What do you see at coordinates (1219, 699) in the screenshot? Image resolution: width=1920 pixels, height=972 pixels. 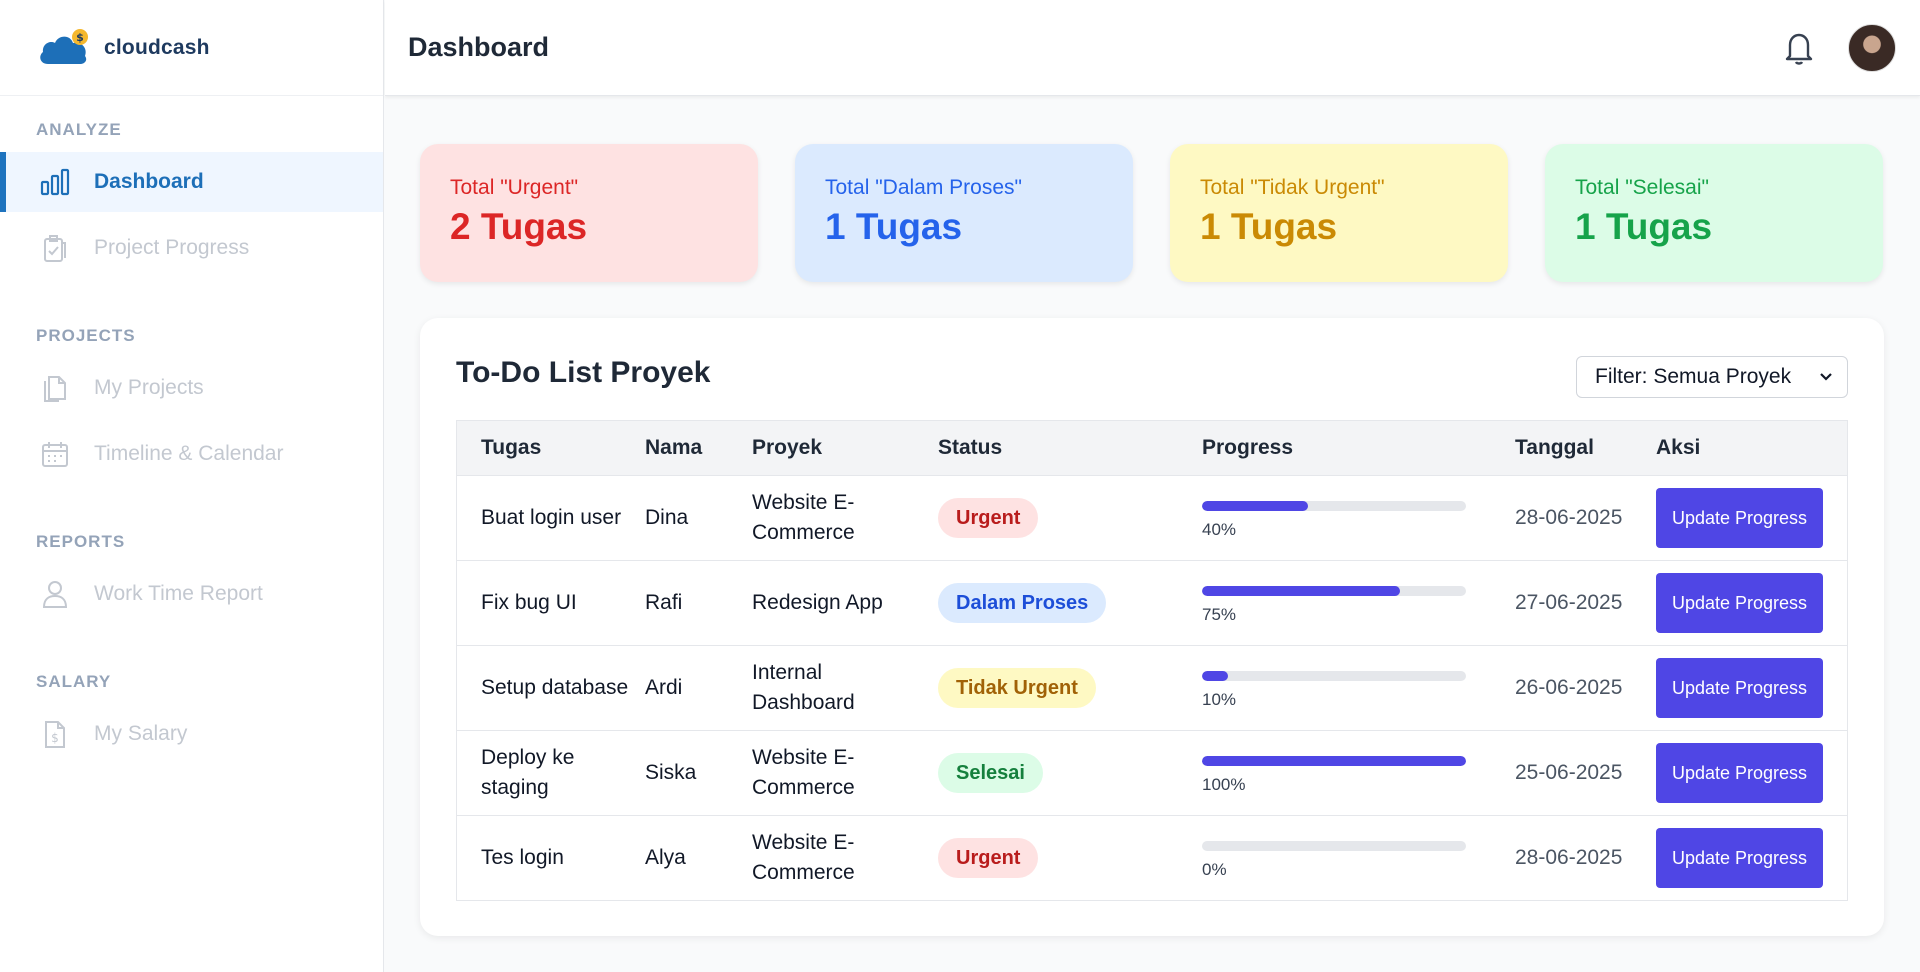 I see `progress-label: 10%` at bounding box center [1219, 699].